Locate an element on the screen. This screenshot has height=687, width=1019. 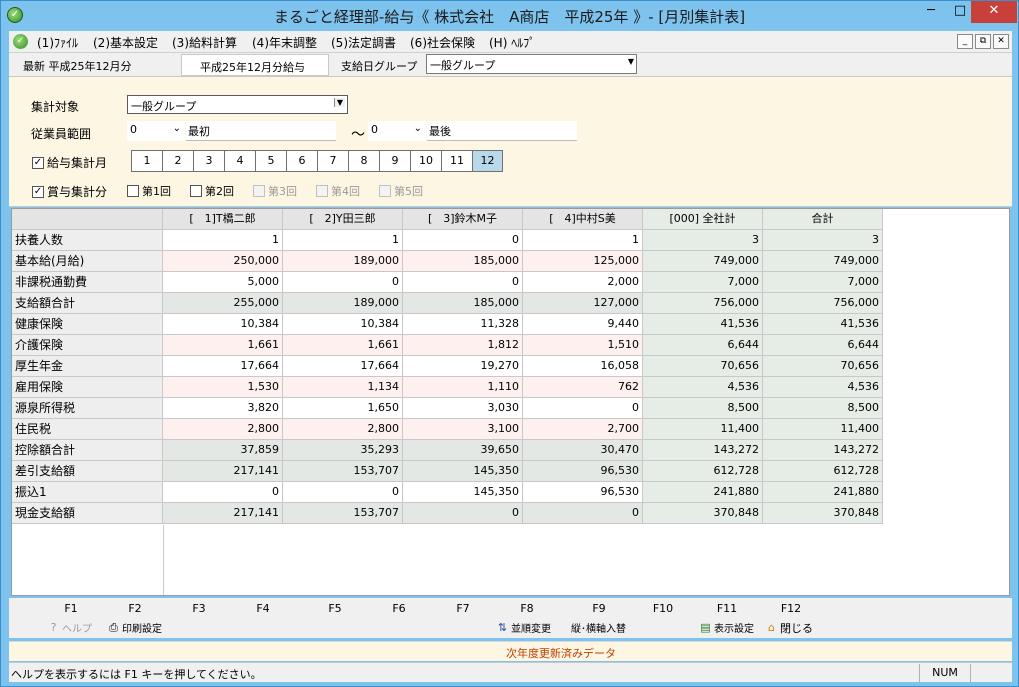
month-6: 6 is located at coordinates (301, 161).